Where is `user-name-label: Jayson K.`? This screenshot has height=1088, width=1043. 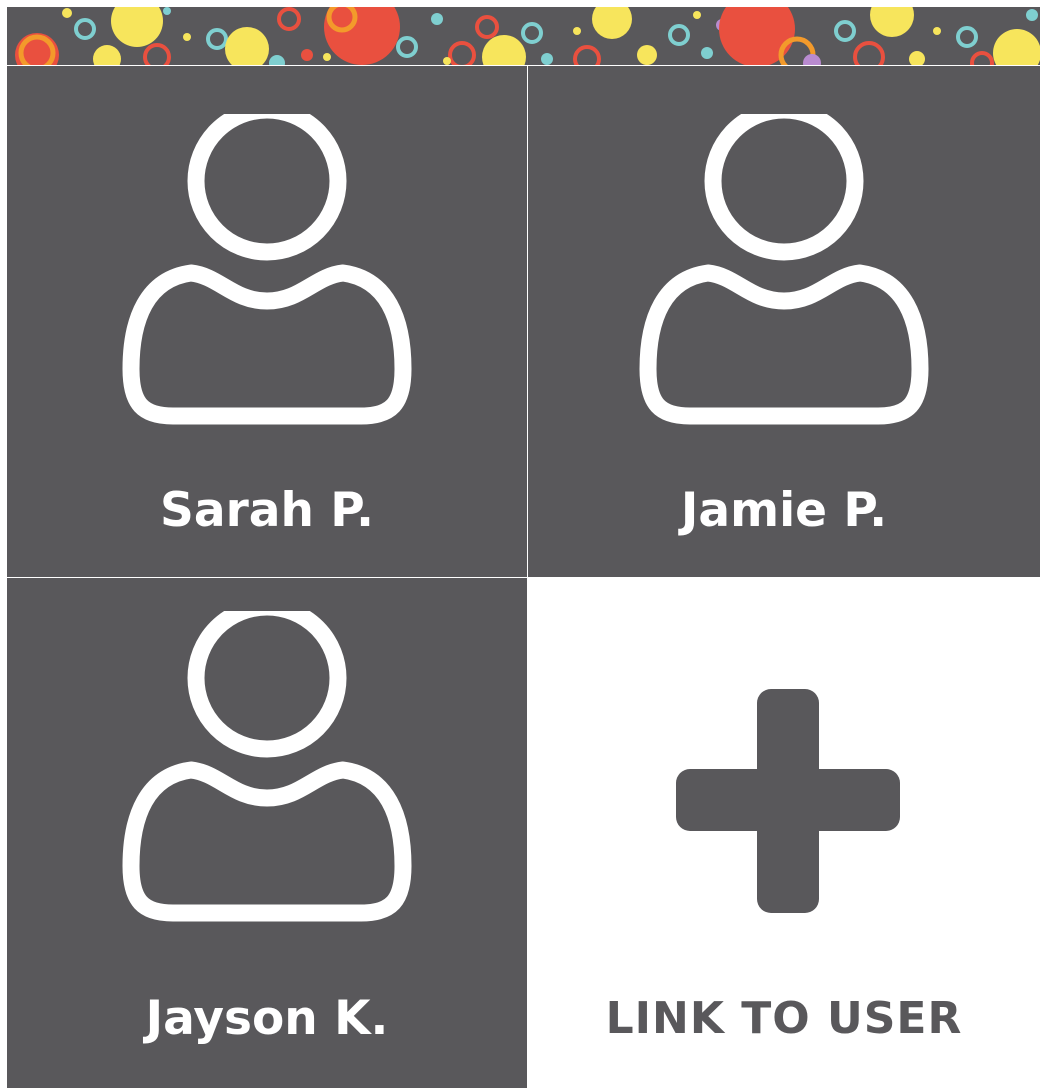
user-name-label: Jayson K. is located at coordinates (267, 1018).